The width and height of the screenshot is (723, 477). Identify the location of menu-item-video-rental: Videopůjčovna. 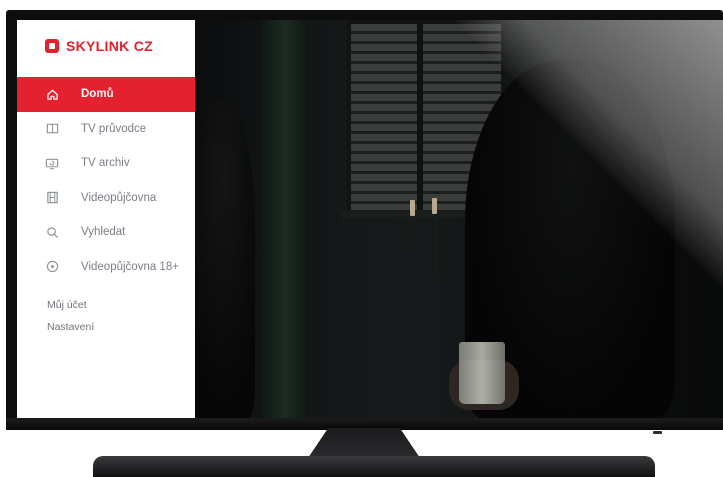
(106, 198).